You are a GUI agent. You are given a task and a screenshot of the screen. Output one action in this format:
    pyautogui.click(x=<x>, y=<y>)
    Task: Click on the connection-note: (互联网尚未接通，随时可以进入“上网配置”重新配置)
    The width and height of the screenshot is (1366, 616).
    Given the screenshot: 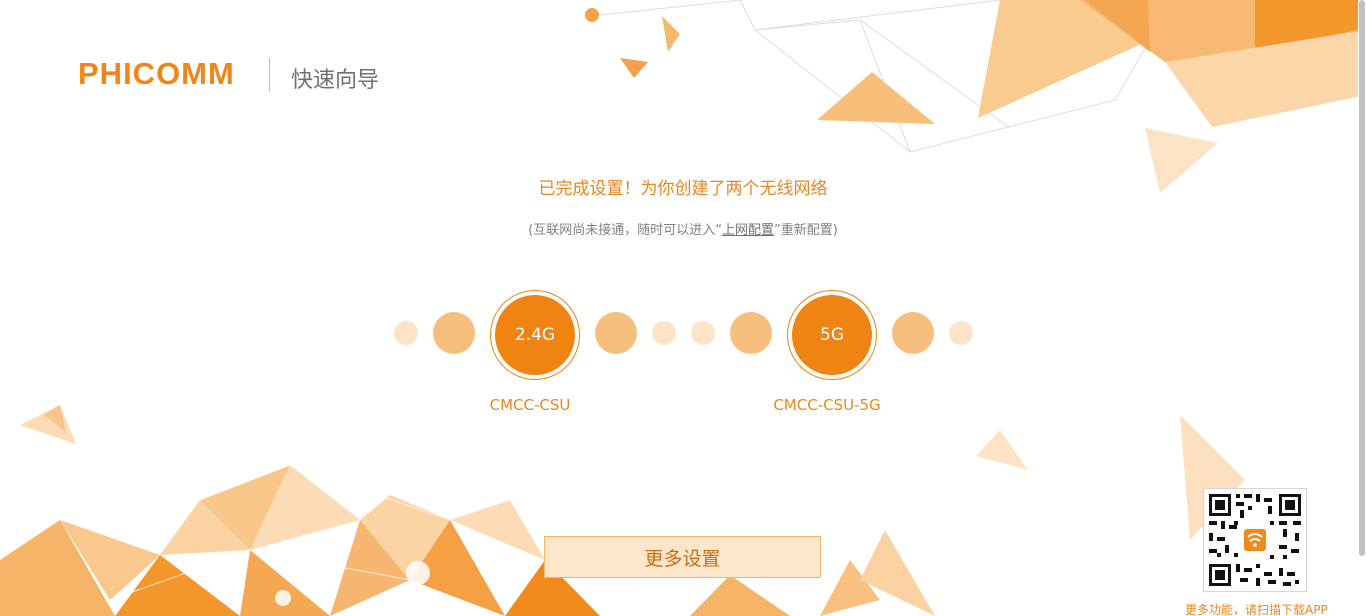 What is the action you would take?
    pyautogui.click(x=683, y=228)
    